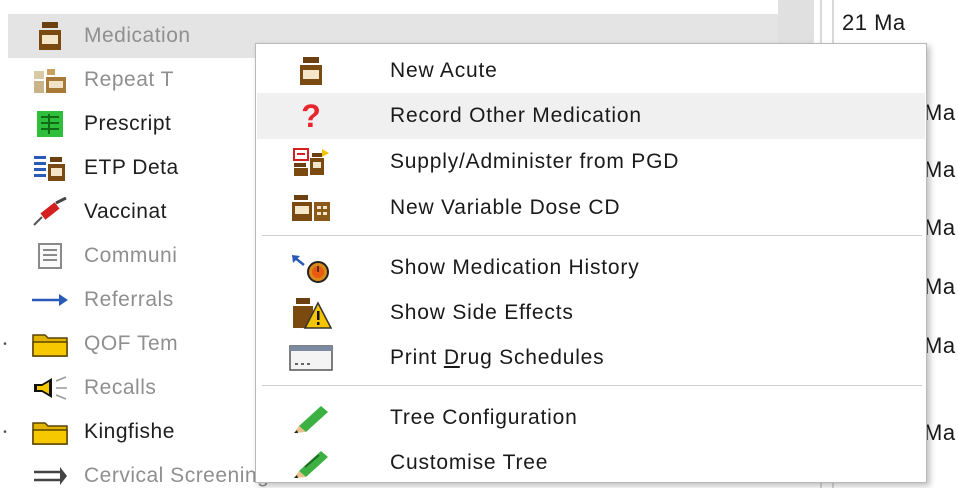 The height and width of the screenshot is (488, 958). I want to click on tree-item-label: ETP Deta, so click(131, 167).